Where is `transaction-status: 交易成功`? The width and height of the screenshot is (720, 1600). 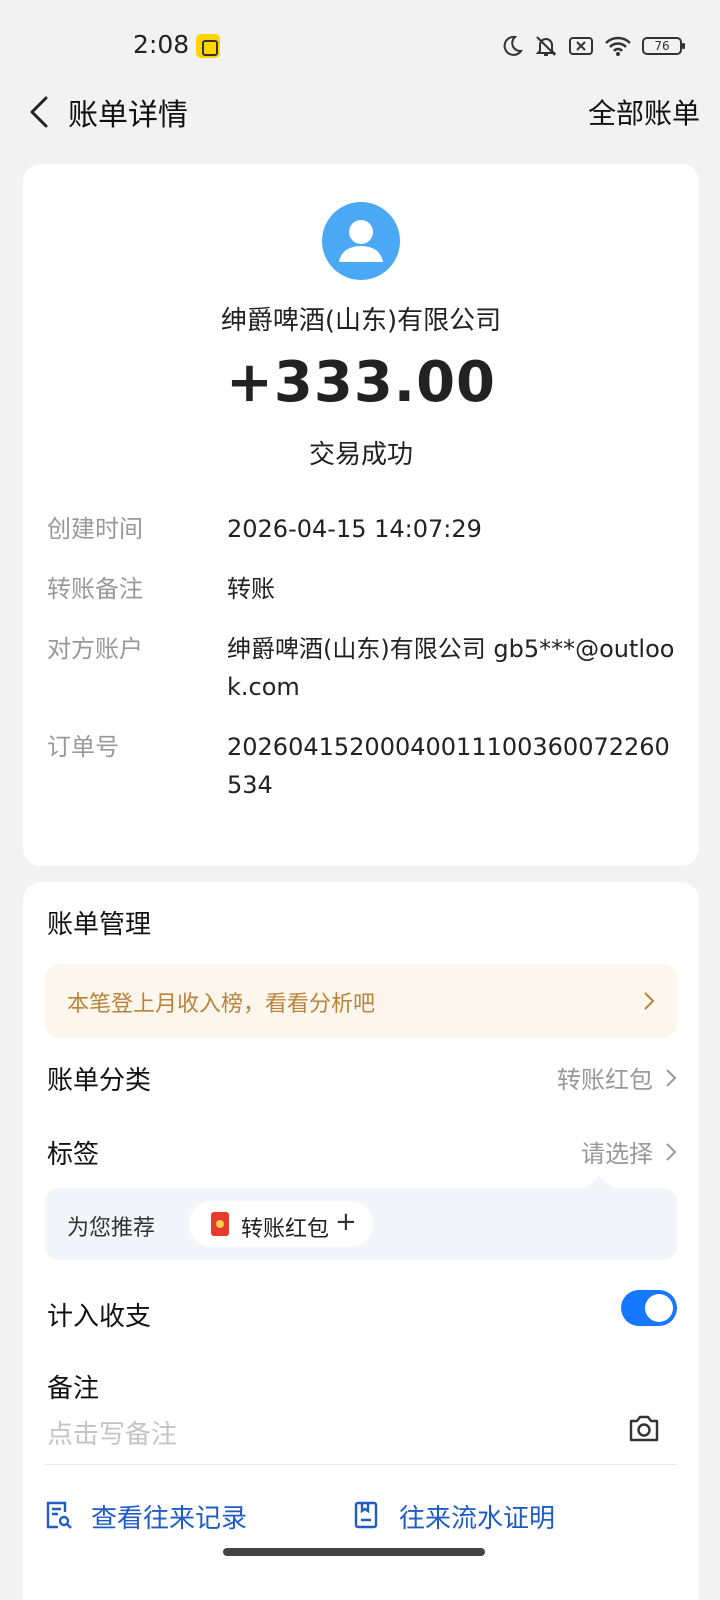
transaction-status: 交易成功 is located at coordinates (360, 455).